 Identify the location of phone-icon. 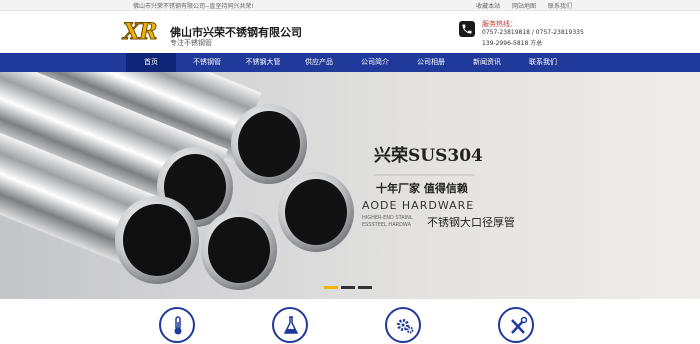
(467, 29).